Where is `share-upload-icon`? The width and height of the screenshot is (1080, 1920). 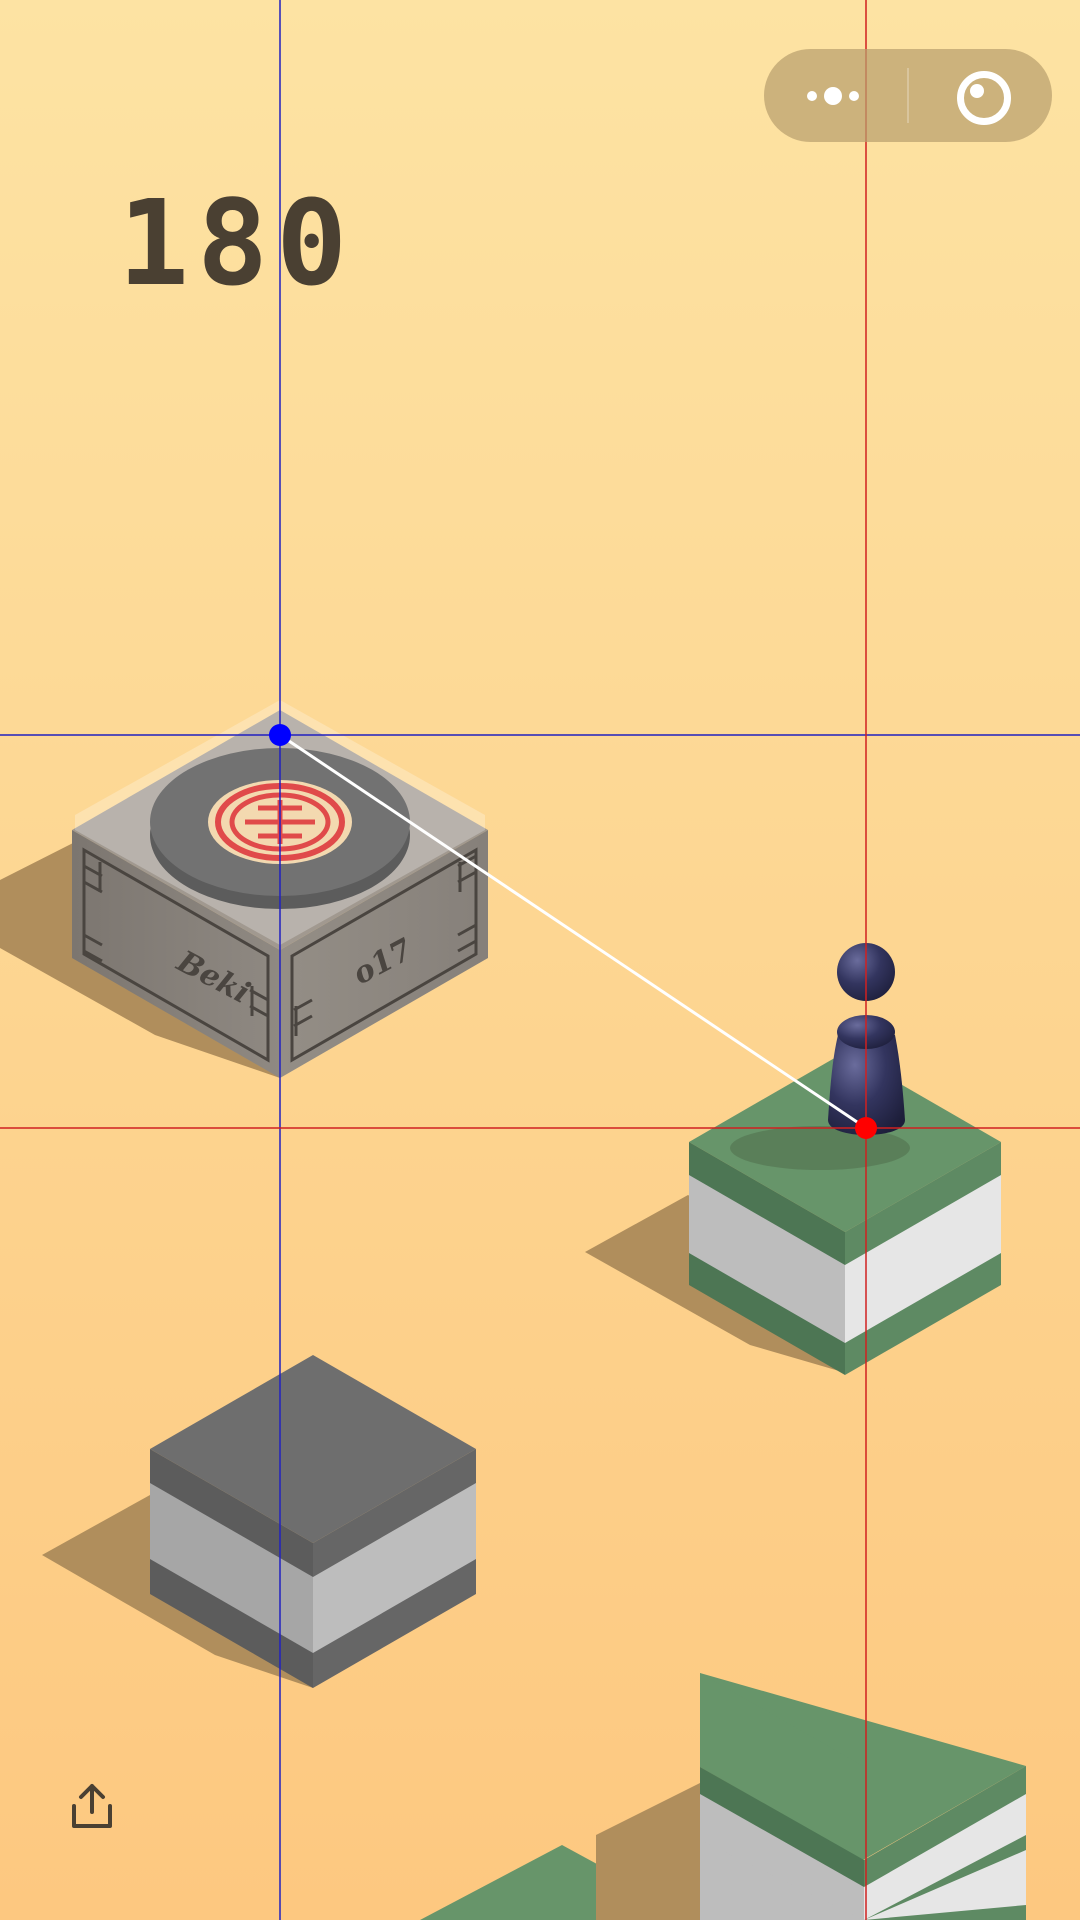
share-upload-icon is located at coordinates (92, 1806).